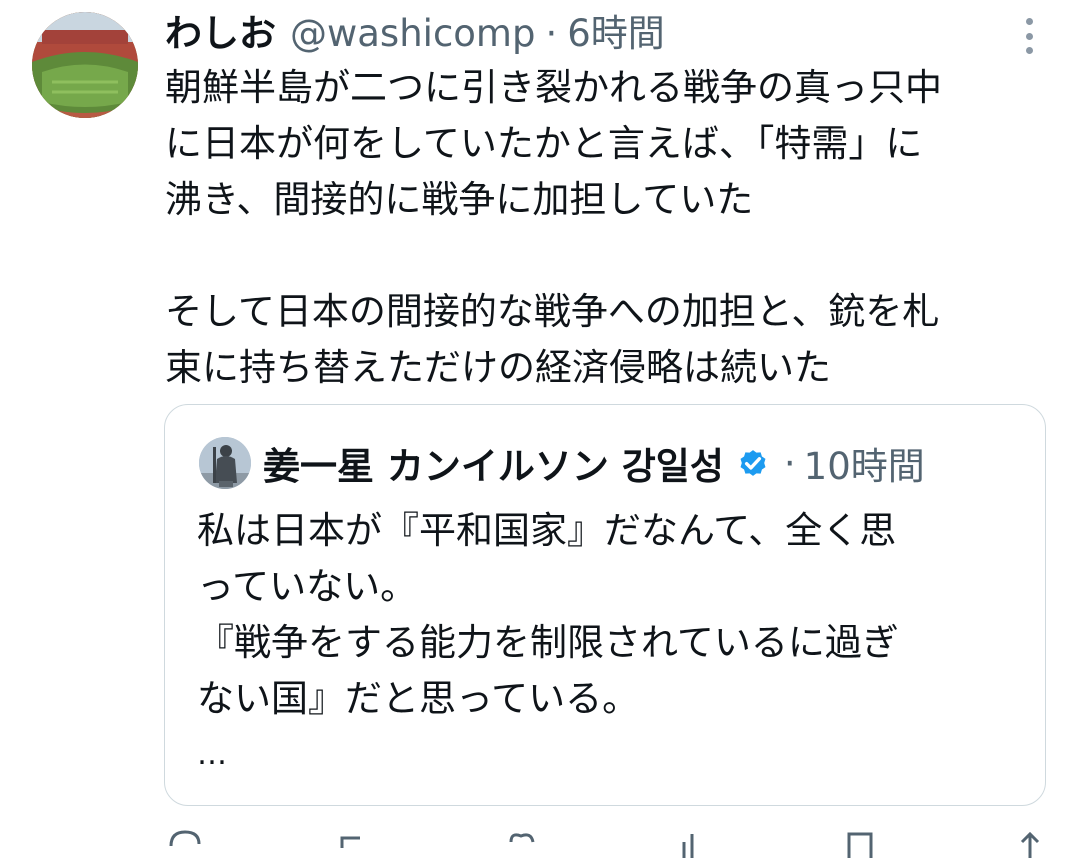 The width and height of the screenshot is (1080, 858). What do you see at coordinates (493, 463) in the screenshot?
I see `quoted-display-name: 姜一星 カンイルソン 강일성` at bounding box center [493, 463].